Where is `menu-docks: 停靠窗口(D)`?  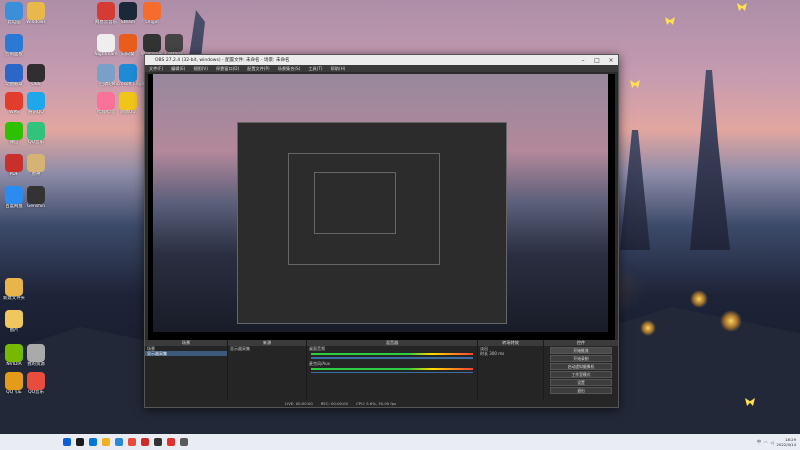
menu-docks: 停靠窗口(D) is located at coordinates (227, 69).